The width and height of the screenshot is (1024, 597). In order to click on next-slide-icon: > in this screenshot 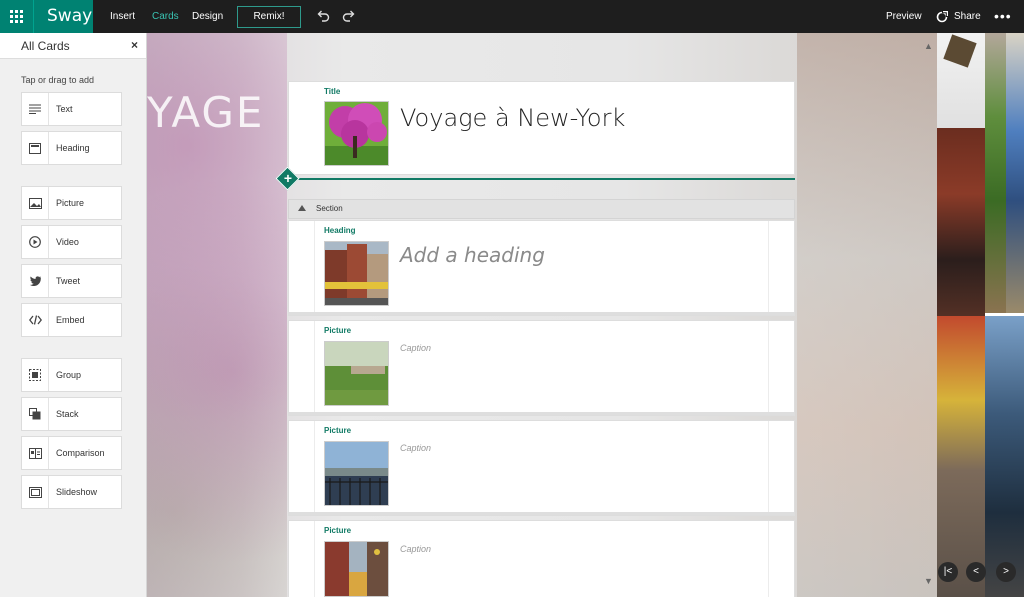, I will do `click(1006, 572)`.